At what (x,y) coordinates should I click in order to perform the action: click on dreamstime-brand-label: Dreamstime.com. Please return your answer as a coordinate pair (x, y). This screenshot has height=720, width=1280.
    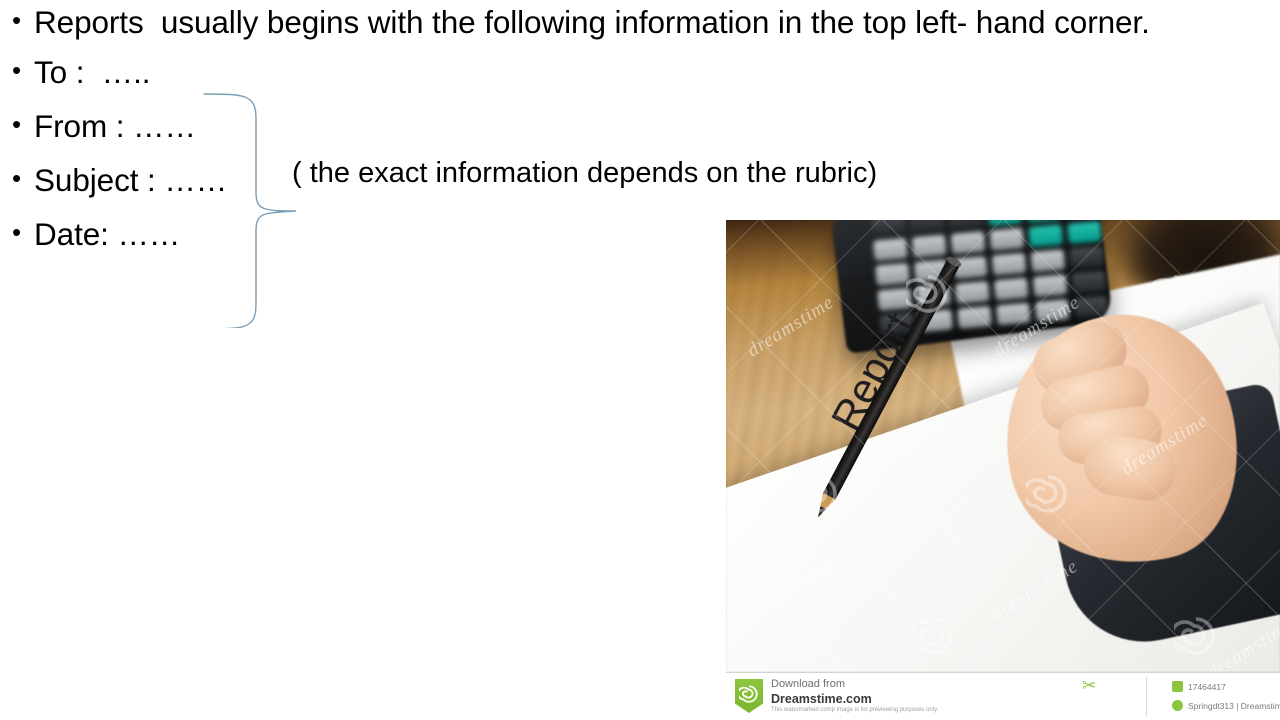
    Looking at the image, I should click on (821, 699).